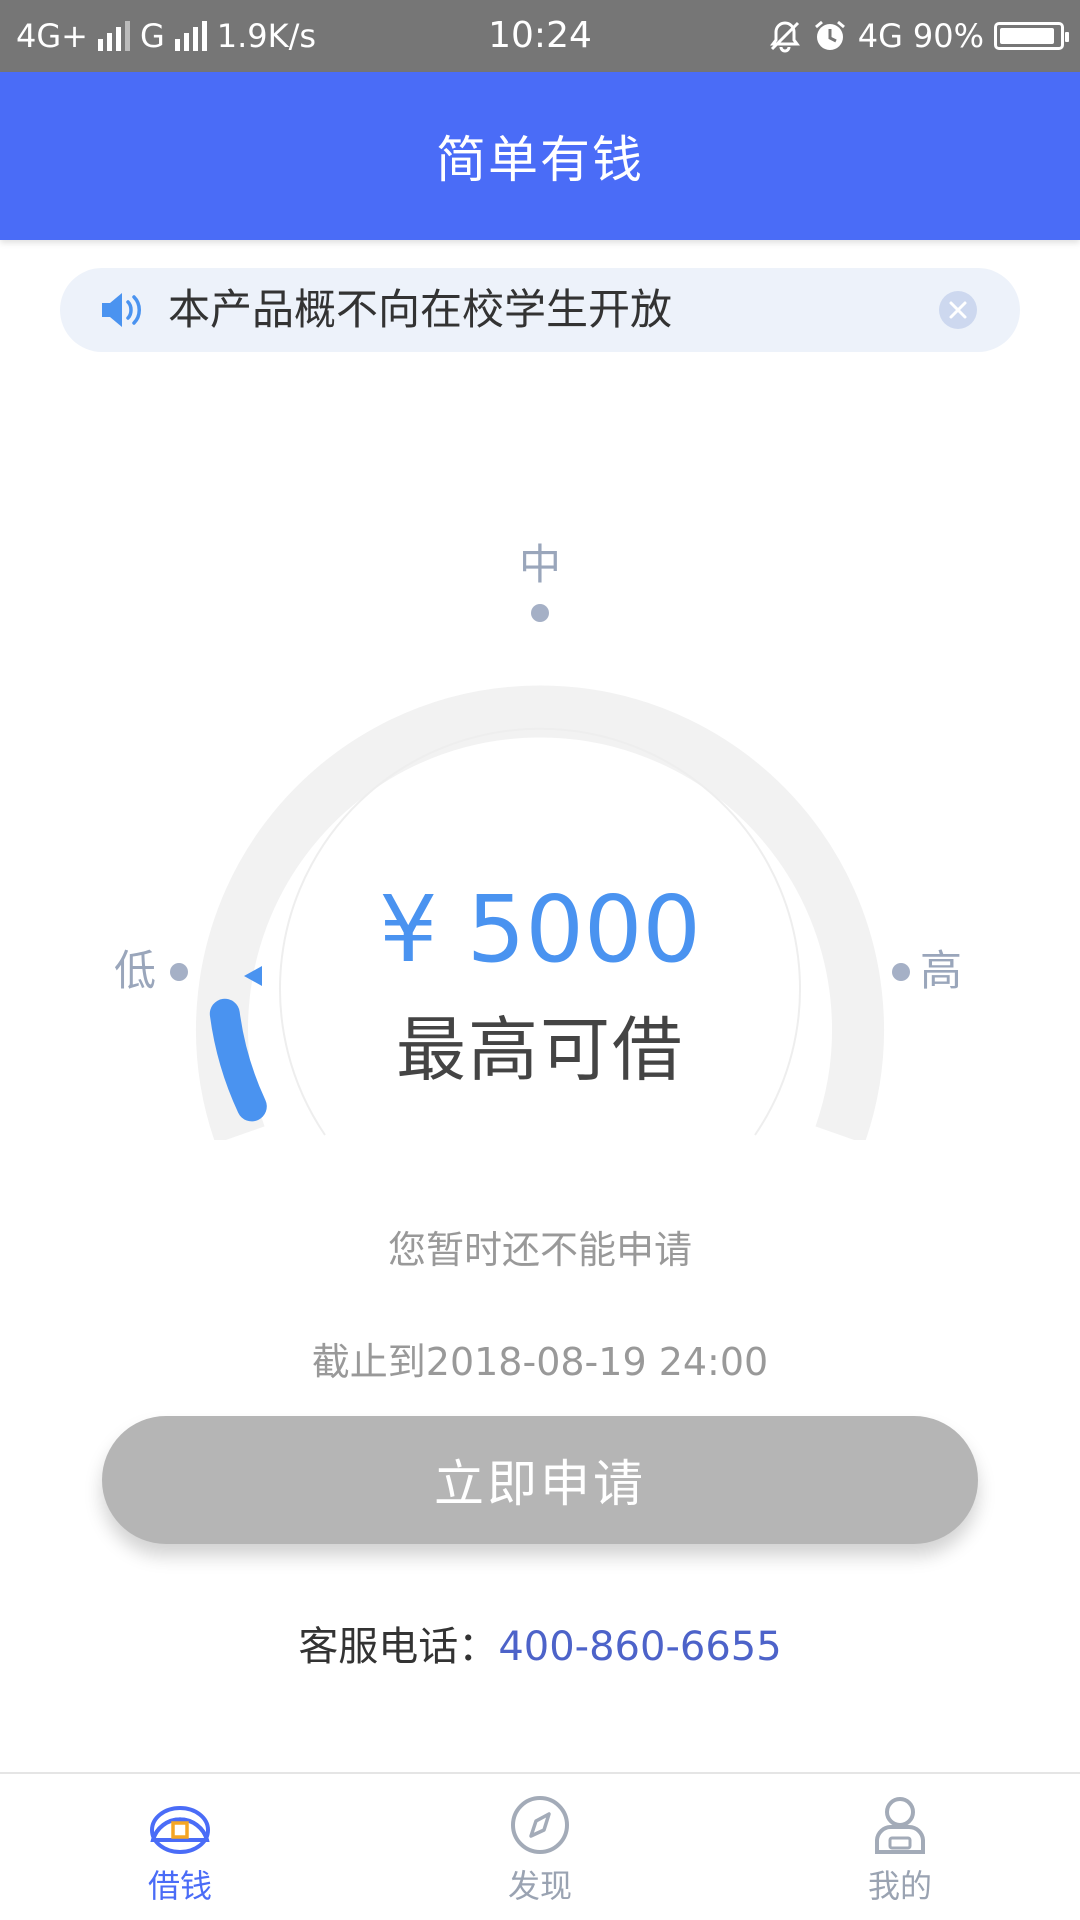  What do you see at coordinates (135, 970) in the screenshot?
I see `gauge-label-low: 低` at bounding box center [135, 970].